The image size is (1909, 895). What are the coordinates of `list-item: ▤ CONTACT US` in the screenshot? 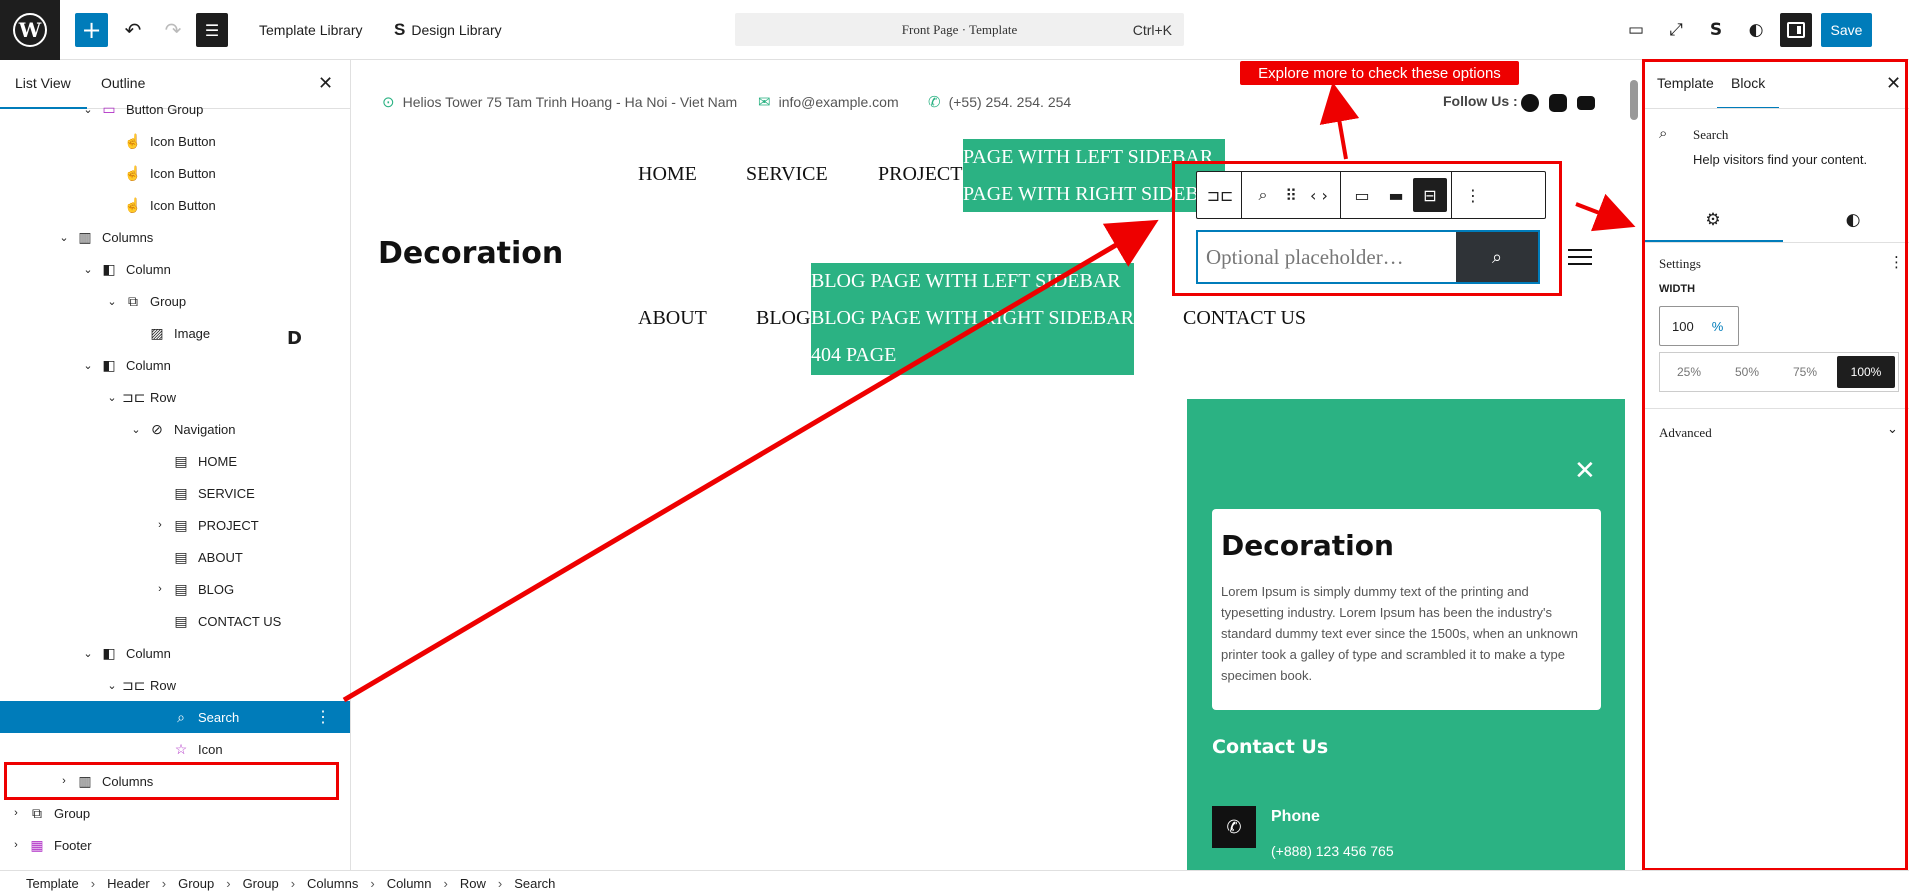 It's located at (175, 621).